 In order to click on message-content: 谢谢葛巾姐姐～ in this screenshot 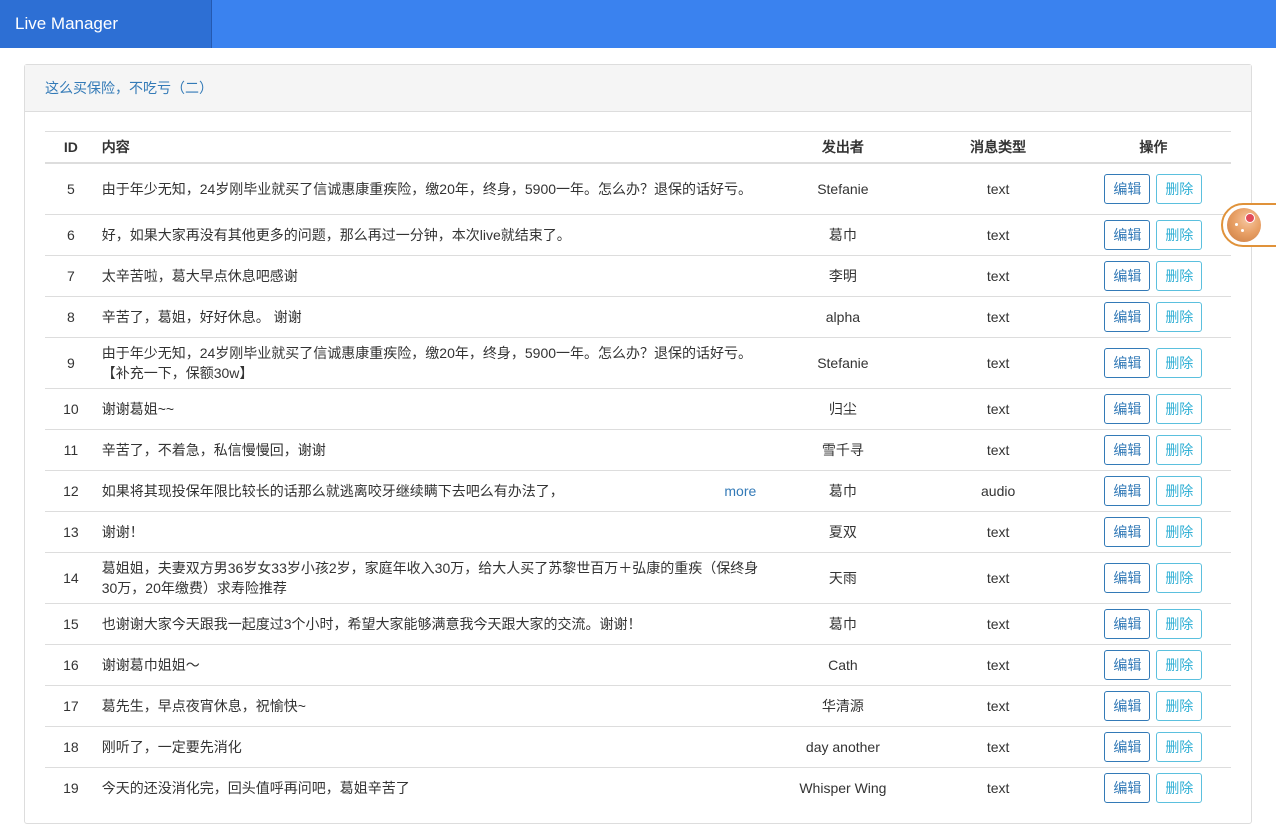, I will do `click(150, 665)`.